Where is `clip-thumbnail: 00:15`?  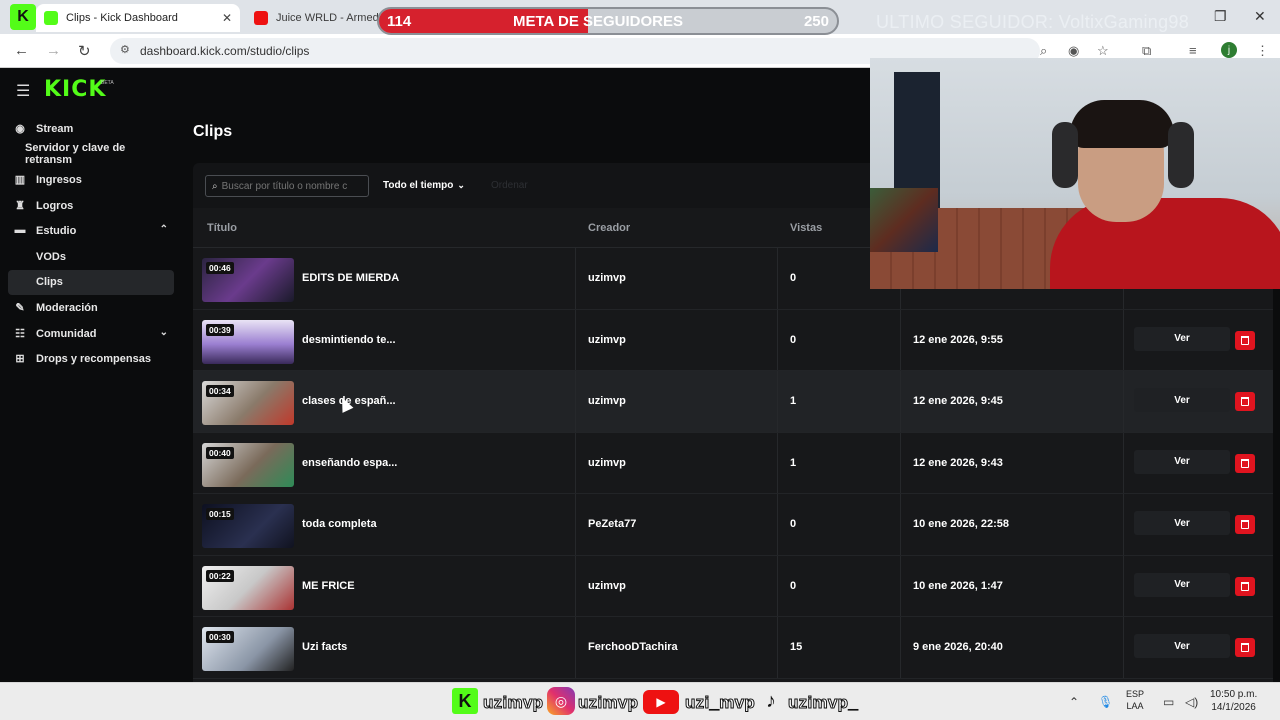 clip-thumbnail: 00:15 is located at coordinates (248, 526).